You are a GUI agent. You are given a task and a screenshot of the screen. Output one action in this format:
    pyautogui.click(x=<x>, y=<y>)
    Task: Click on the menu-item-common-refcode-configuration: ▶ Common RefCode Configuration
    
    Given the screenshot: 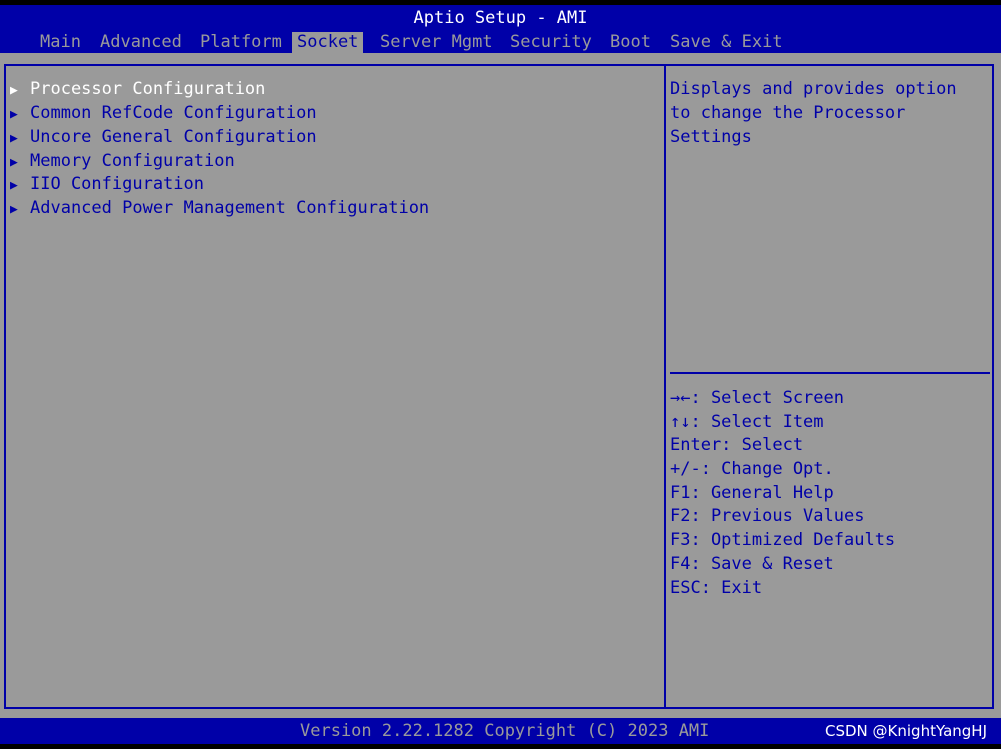 What is the action you would take?
    pyautogui.click(x=163, y=113)
    